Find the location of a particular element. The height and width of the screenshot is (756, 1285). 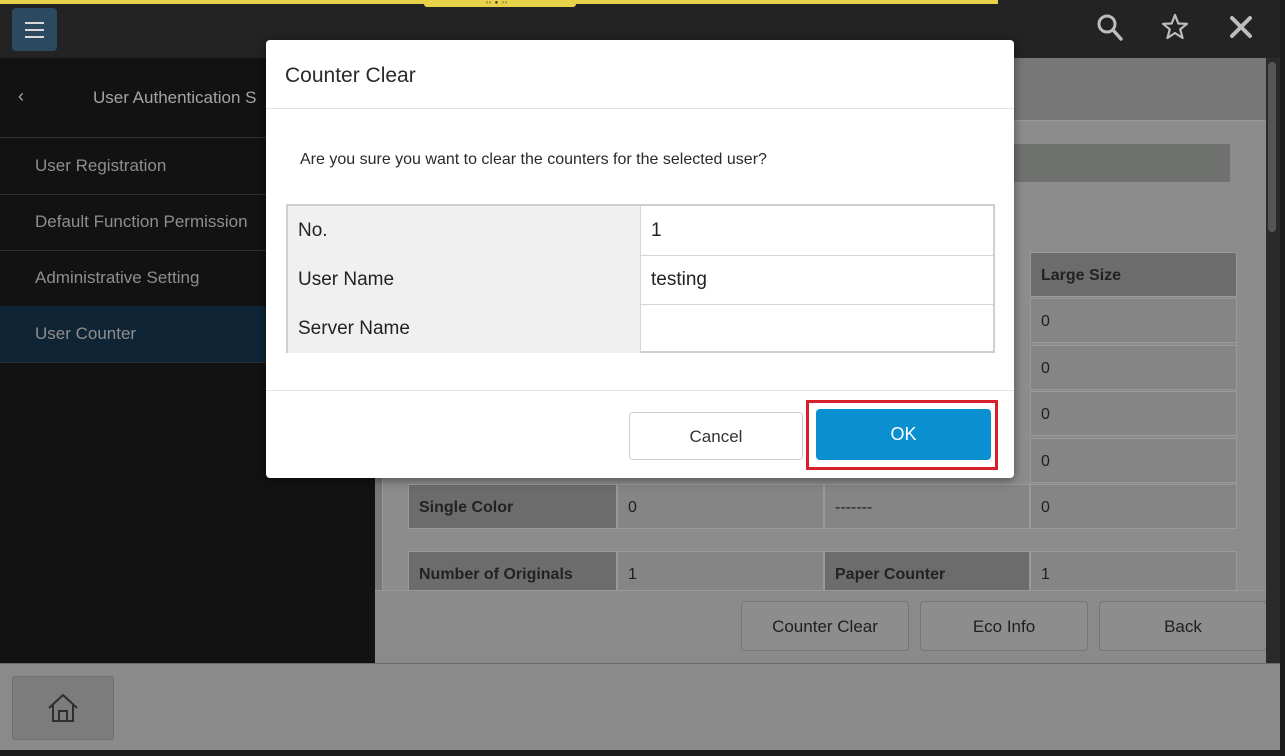

back-button: Back is located at coordinates (1183, 626).